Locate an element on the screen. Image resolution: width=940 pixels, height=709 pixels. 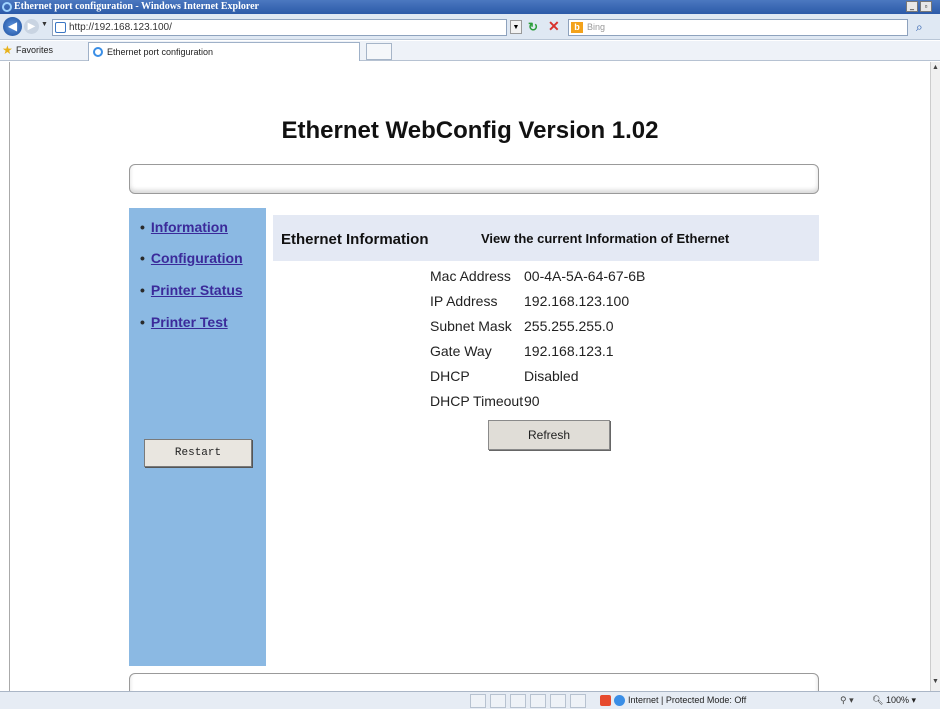
info-label: DHCP Timeout is located at coordinates (477, 401).